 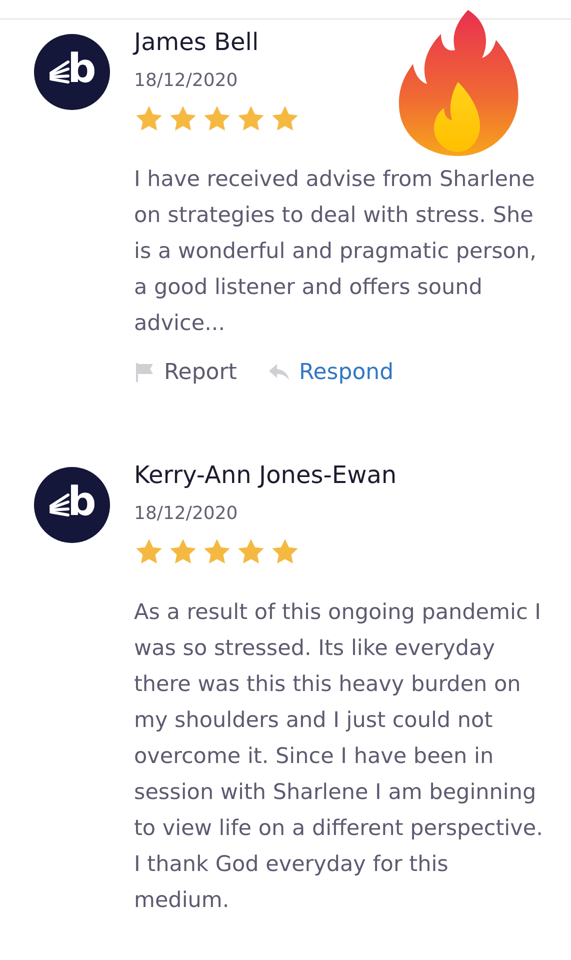 I want to click on reviewer-name: James Bell, so click(x=197, y=42).